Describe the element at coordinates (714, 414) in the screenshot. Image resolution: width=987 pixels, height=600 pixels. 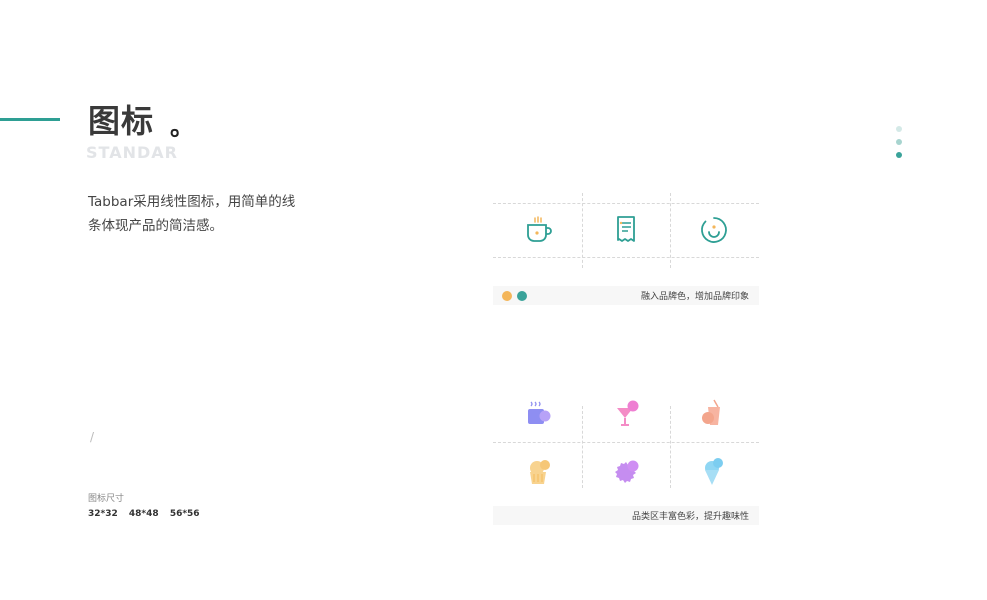
I see `drink-cup-icon` at that location.